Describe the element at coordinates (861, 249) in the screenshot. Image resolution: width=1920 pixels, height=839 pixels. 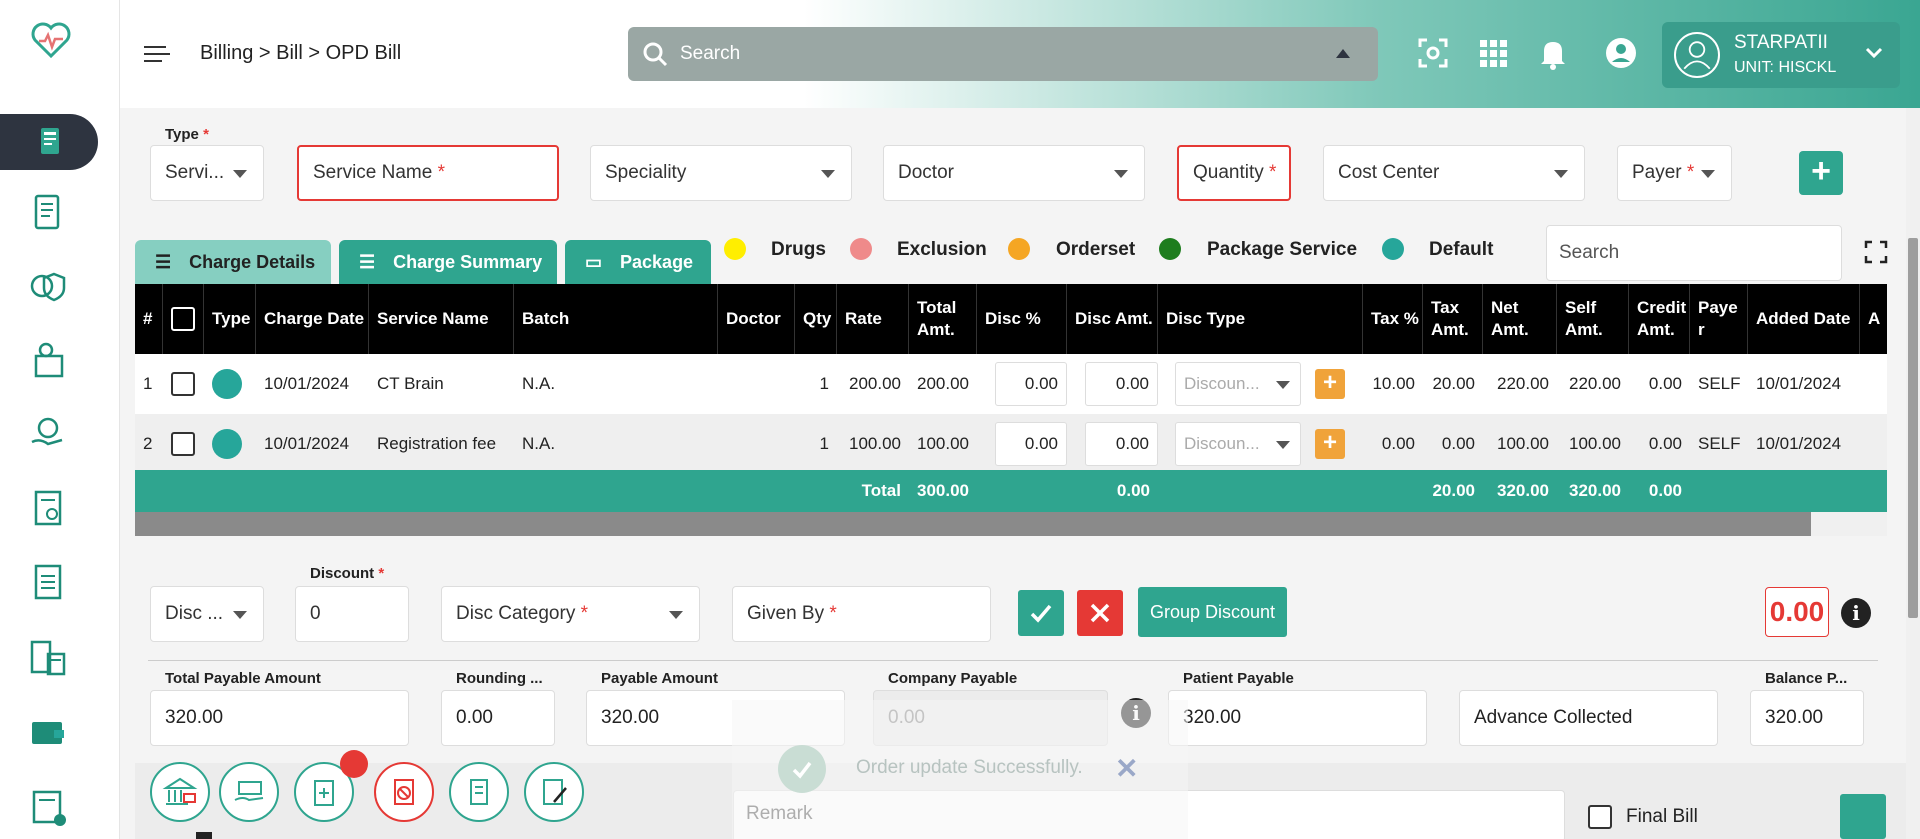
I see `legend-dot-exclusion` at that location.